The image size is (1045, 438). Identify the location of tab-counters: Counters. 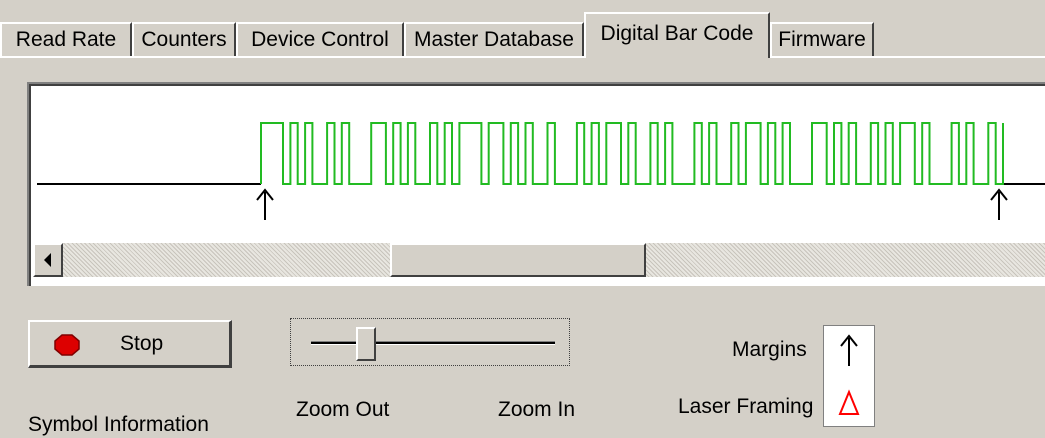
(184, 39).